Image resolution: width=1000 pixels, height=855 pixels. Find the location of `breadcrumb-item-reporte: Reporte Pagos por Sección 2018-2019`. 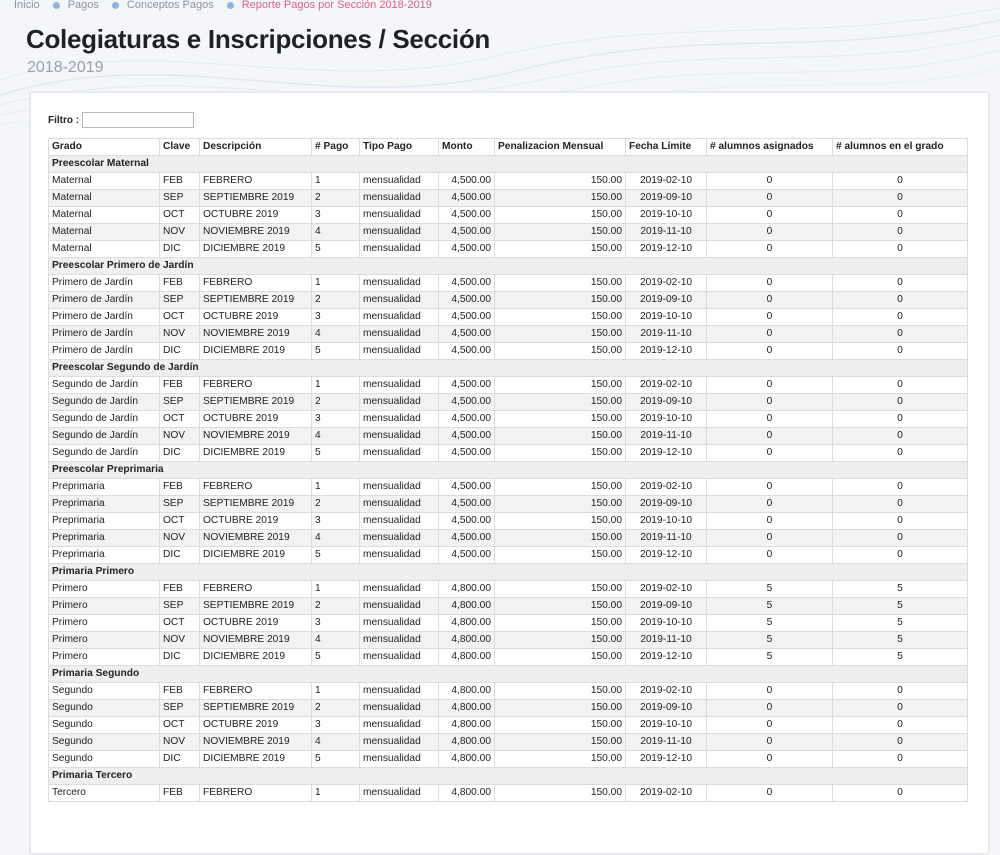

breadcrumb-item-reporte: Reporte Pagos por Sección 2018-2019 is located at coordinates (323, 5).